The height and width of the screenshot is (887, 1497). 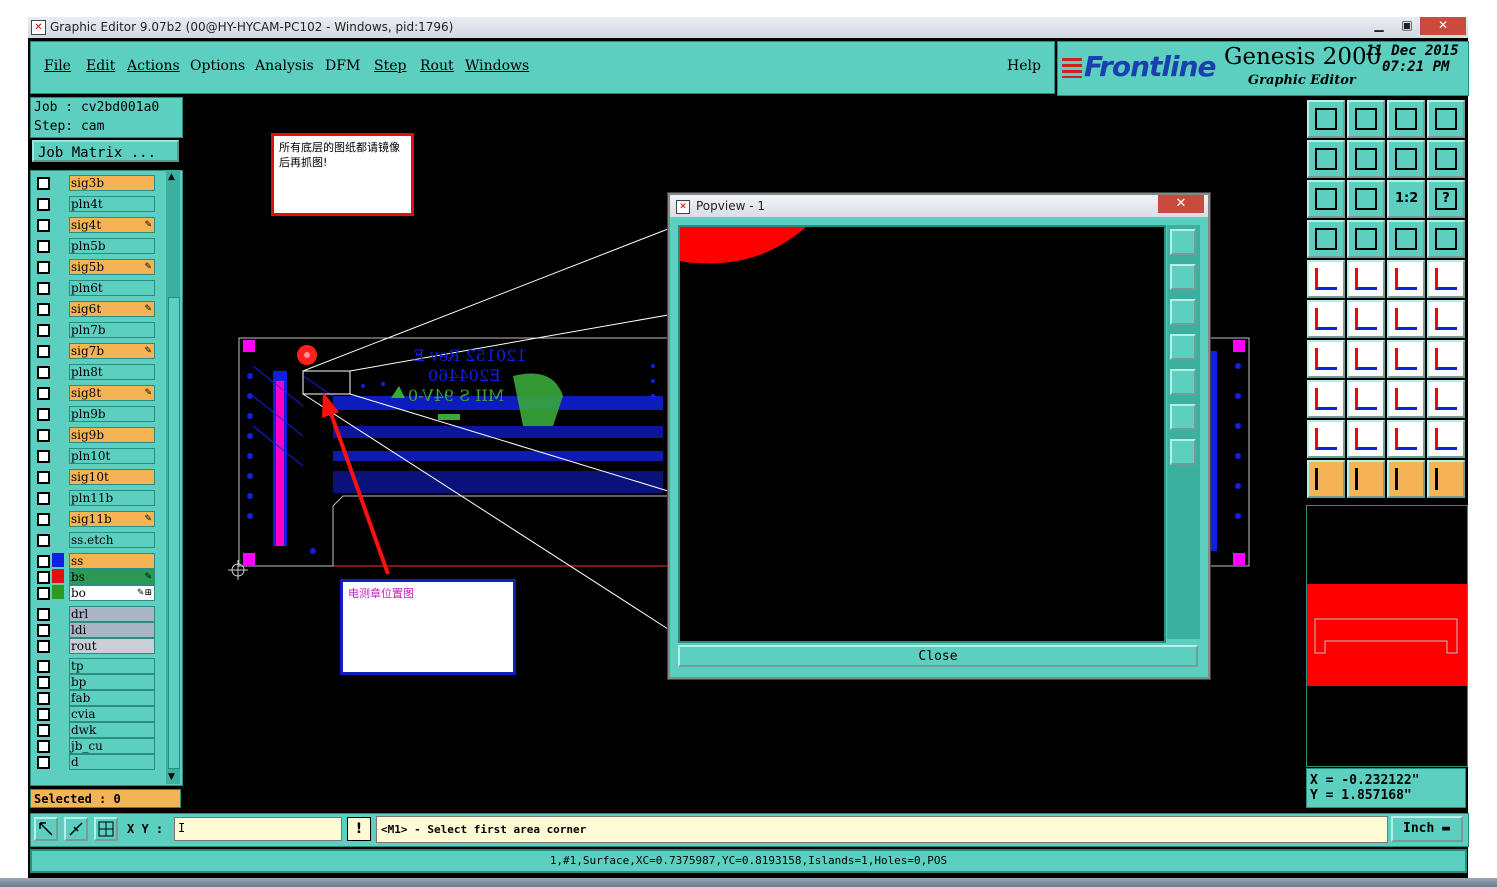 What do you see at coordinates (112, 393) in the screenshot?
I see `layer-name: sig8t ✎` at bounding box center [112, 393].